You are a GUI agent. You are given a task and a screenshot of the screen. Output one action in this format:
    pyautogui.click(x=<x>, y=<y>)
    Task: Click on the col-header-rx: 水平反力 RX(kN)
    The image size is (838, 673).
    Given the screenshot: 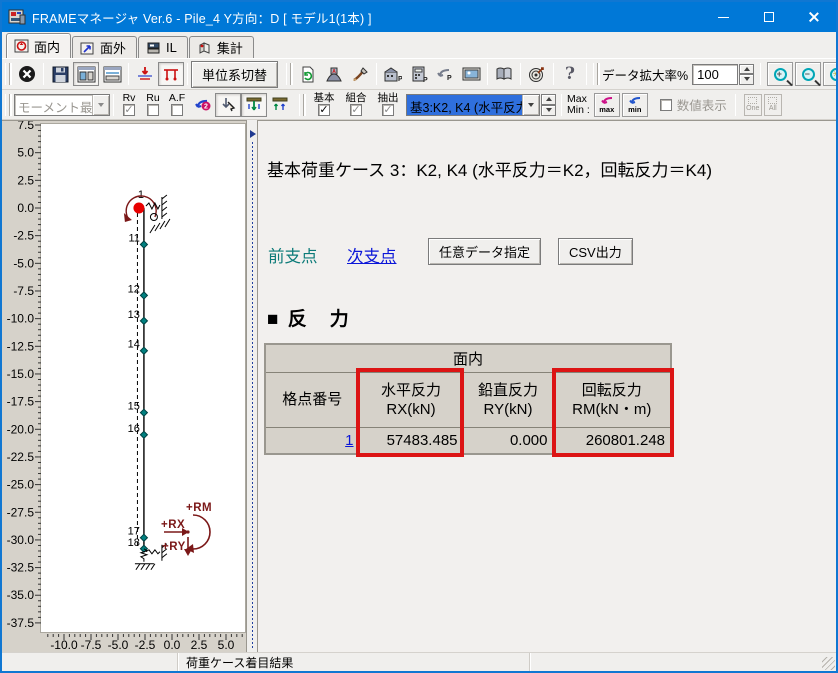 What is the action you would take?
    pyautogui.click(x=411, y=399)
    